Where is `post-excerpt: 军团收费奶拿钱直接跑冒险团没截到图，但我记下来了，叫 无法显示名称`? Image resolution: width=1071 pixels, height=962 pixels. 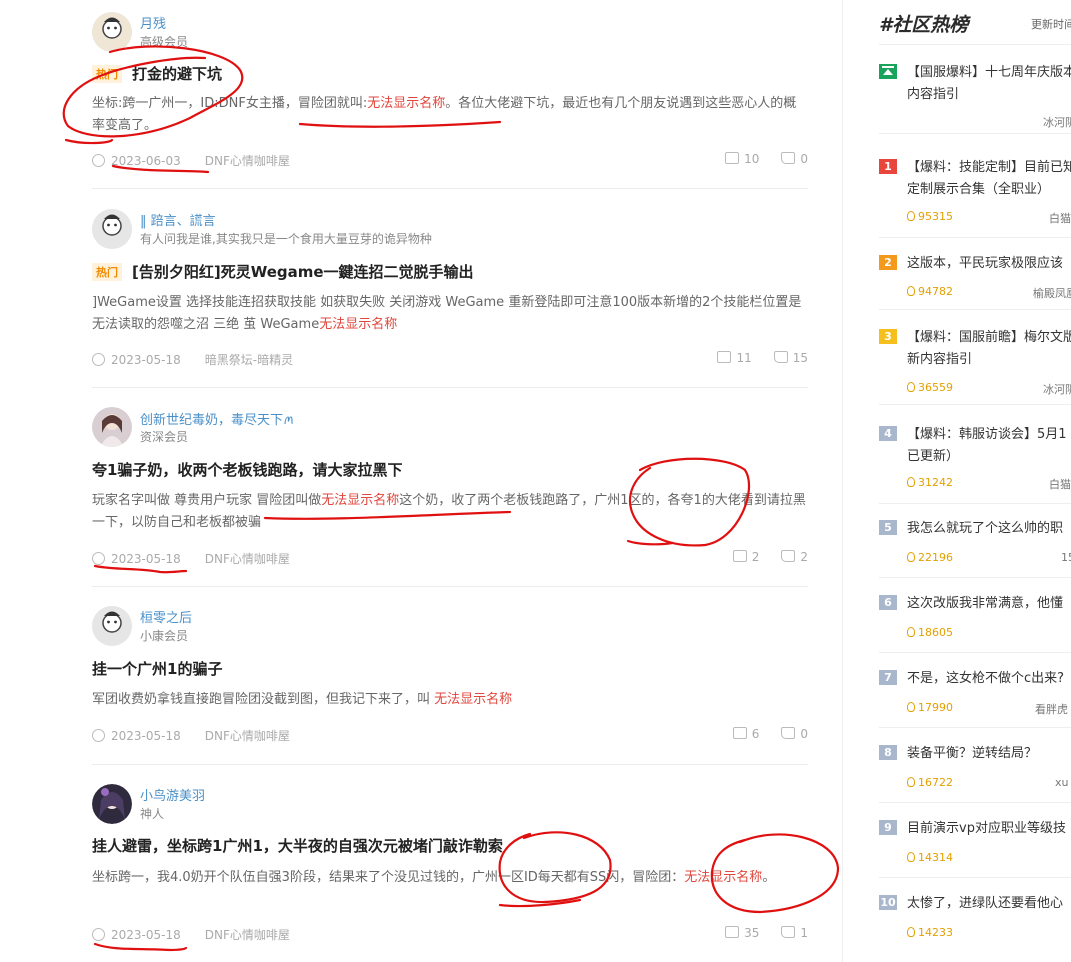 post-excerpt: 军团收费奶拿钱直接跑冒险团没截到图，但我记下来了，叫 无法显示名称 is located at coordinates (450, 700).